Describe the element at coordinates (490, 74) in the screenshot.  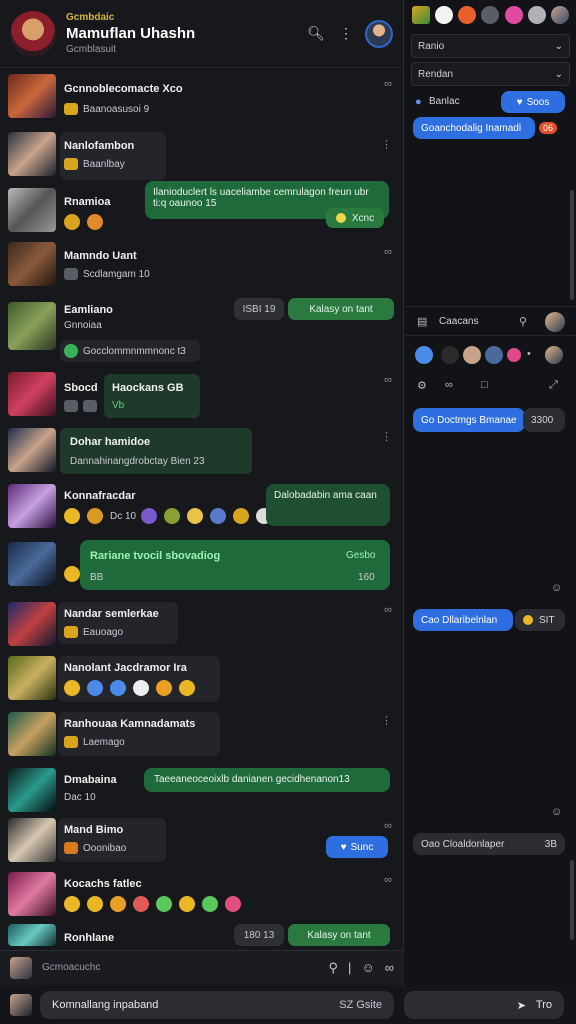
I see `filter-select-2: Rendan ⌄` at that location.